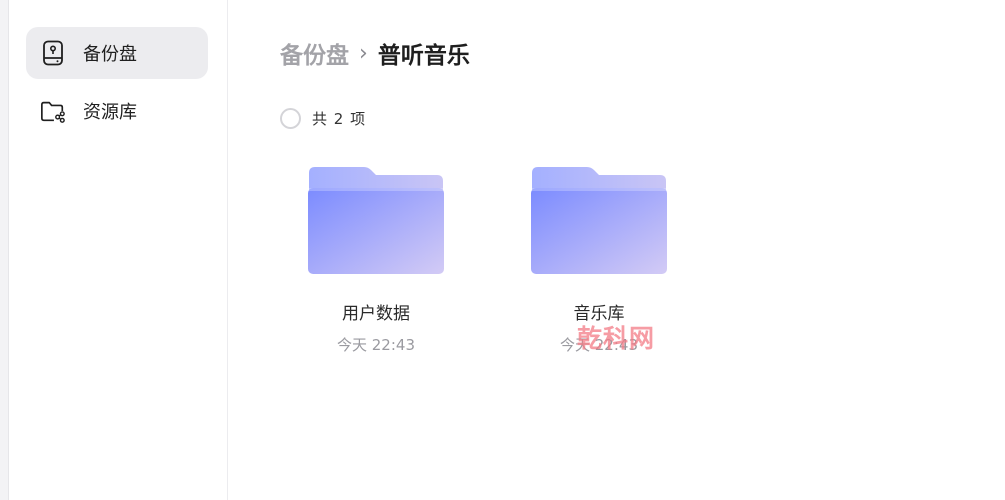 The height and width of the screenshot is (500, 1005). I want to click on sidebar-item-library: 资源库, so click(117, 111).